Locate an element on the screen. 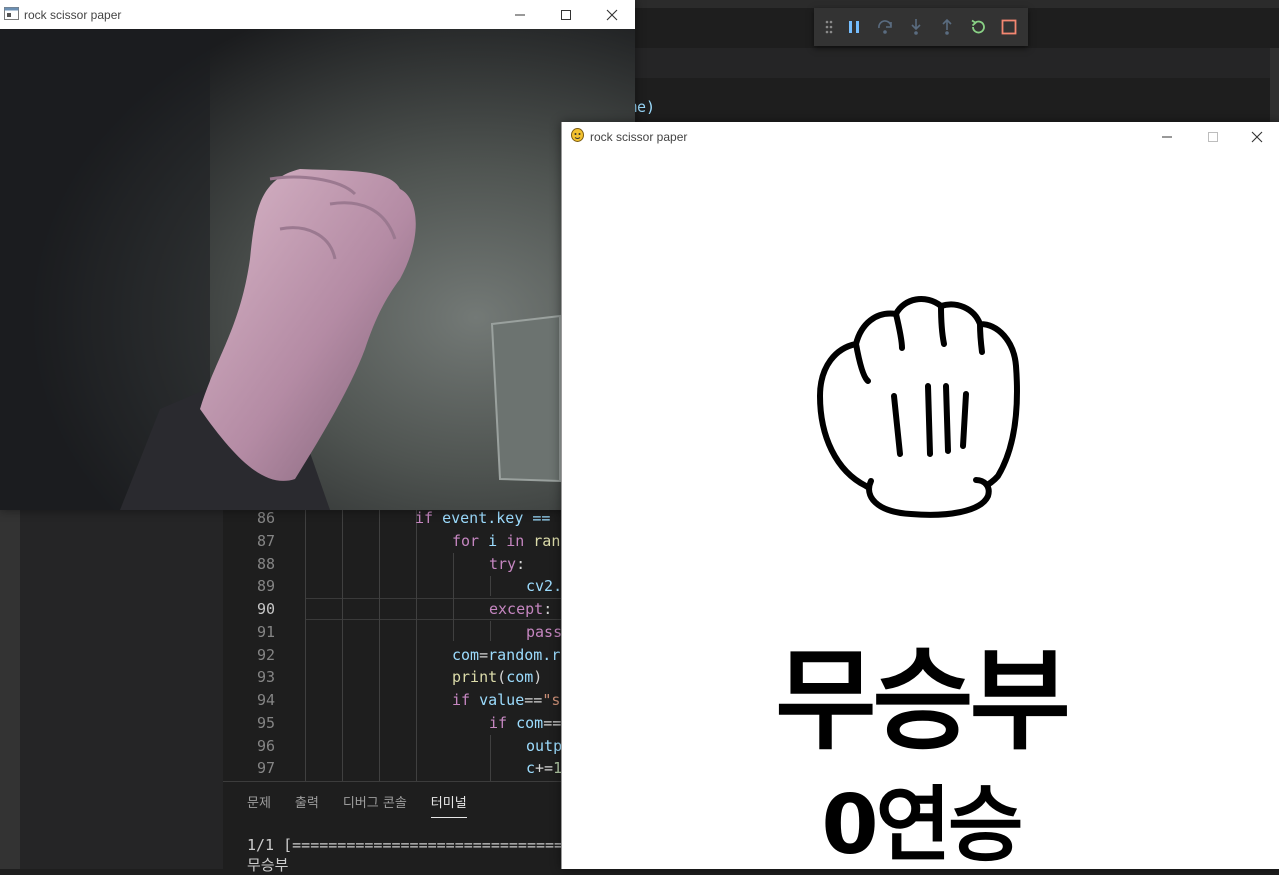 This screenshot has height=875, width=1279. code-token: outp is located at coordinates (544, 745).